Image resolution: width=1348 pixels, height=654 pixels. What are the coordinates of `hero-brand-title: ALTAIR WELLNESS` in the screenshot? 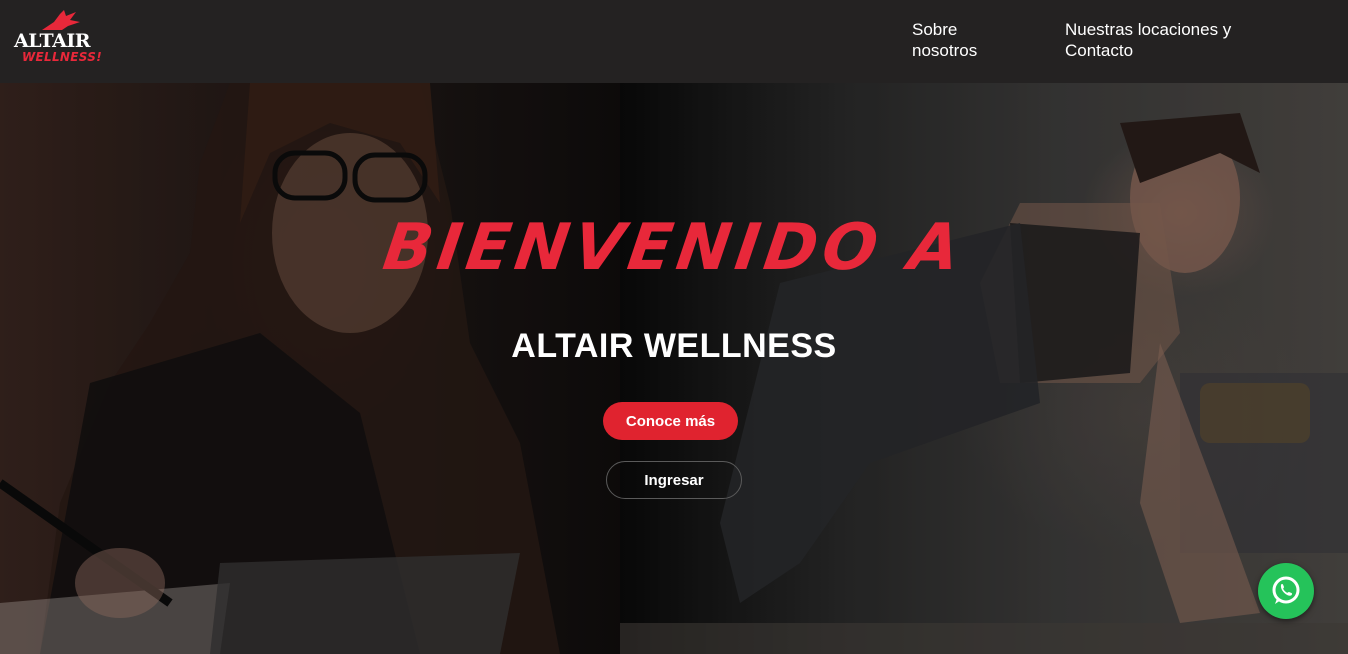 It's located at (674, 346).